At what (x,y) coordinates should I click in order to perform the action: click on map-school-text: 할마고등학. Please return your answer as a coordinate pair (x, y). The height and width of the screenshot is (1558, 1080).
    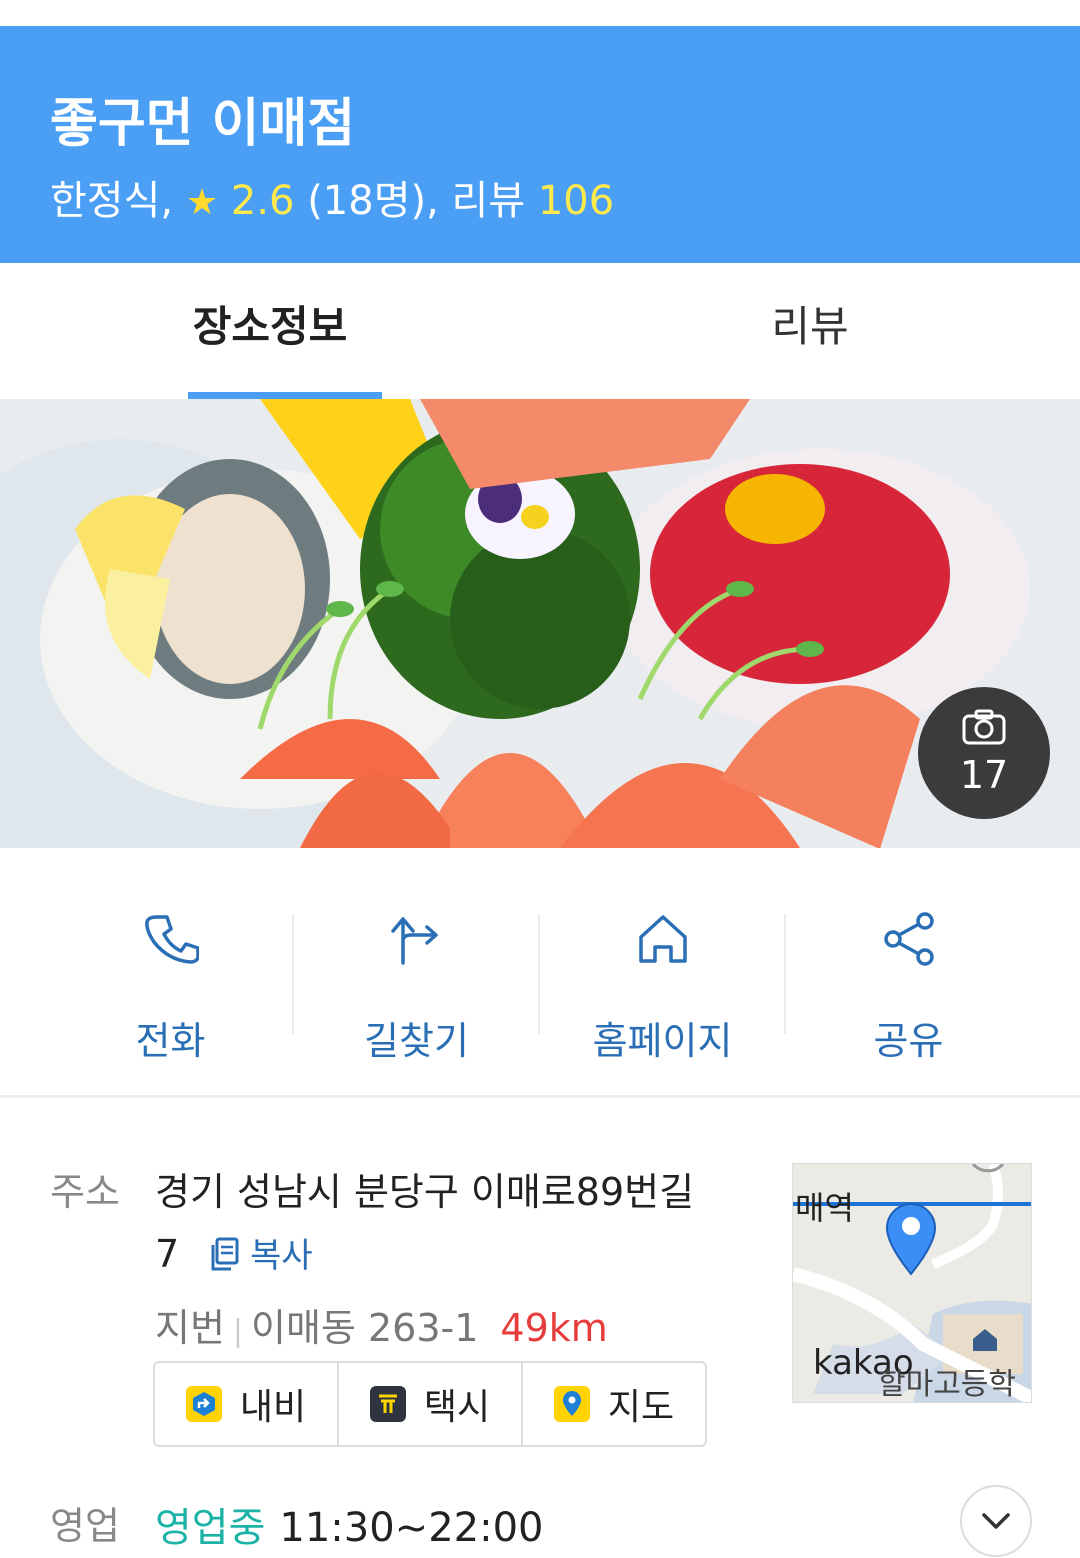
    Looking at the image, I should click on (947, 1384).